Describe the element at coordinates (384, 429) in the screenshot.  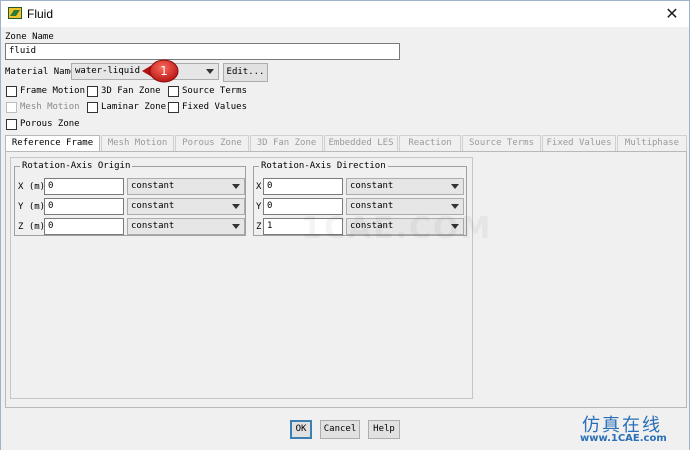
I see `help-button: Help` at that location.